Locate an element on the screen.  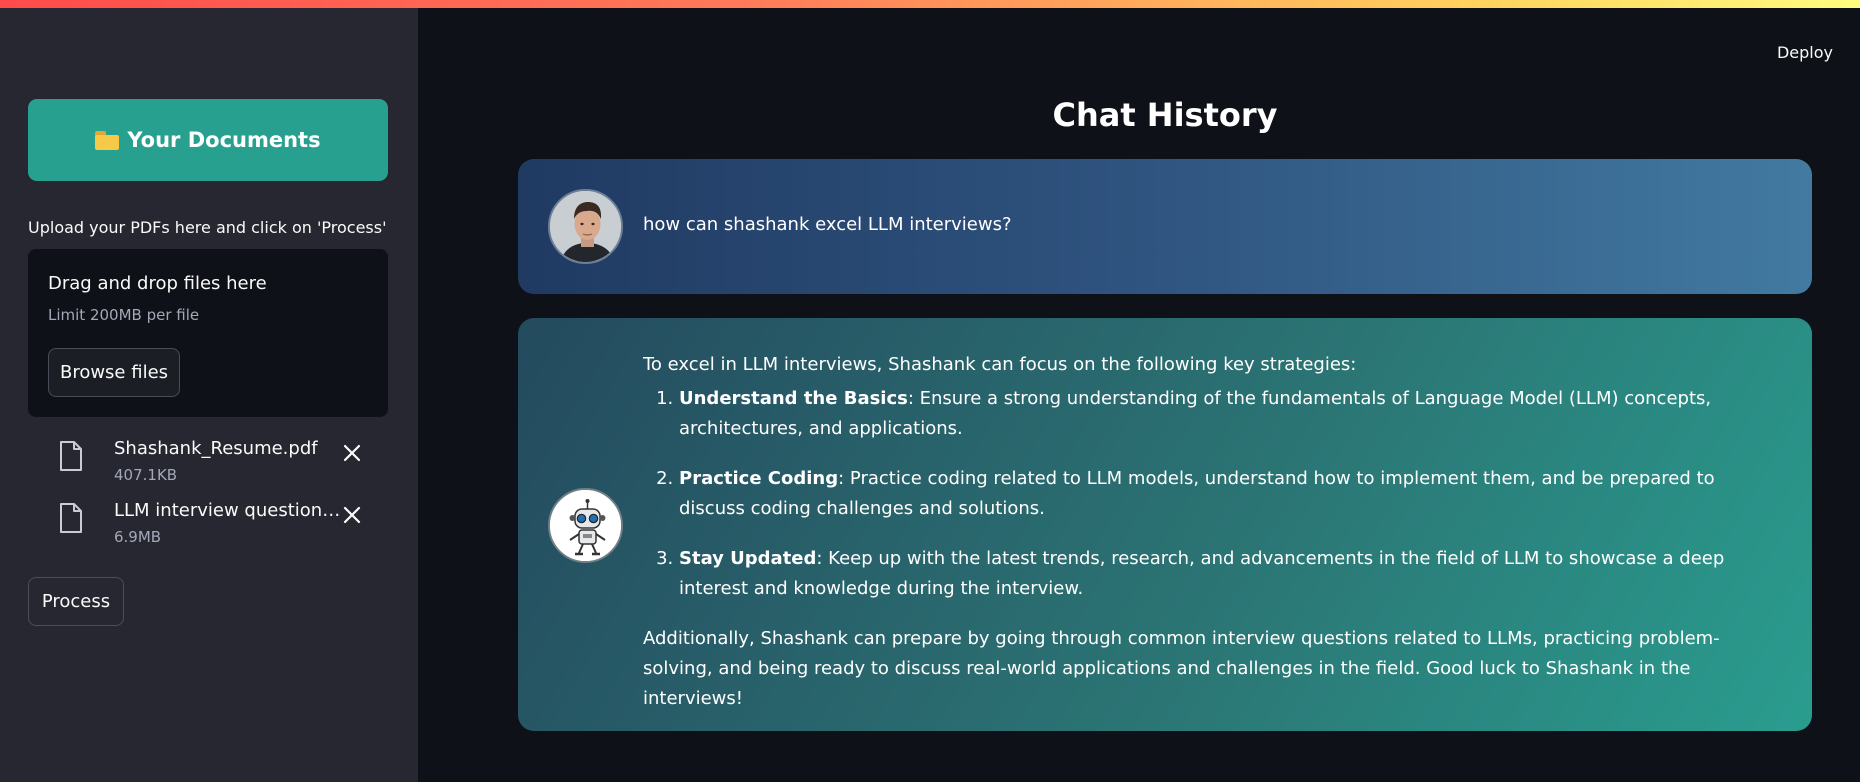
deploy-button: Deploy is located at coordinates (1805, 52).